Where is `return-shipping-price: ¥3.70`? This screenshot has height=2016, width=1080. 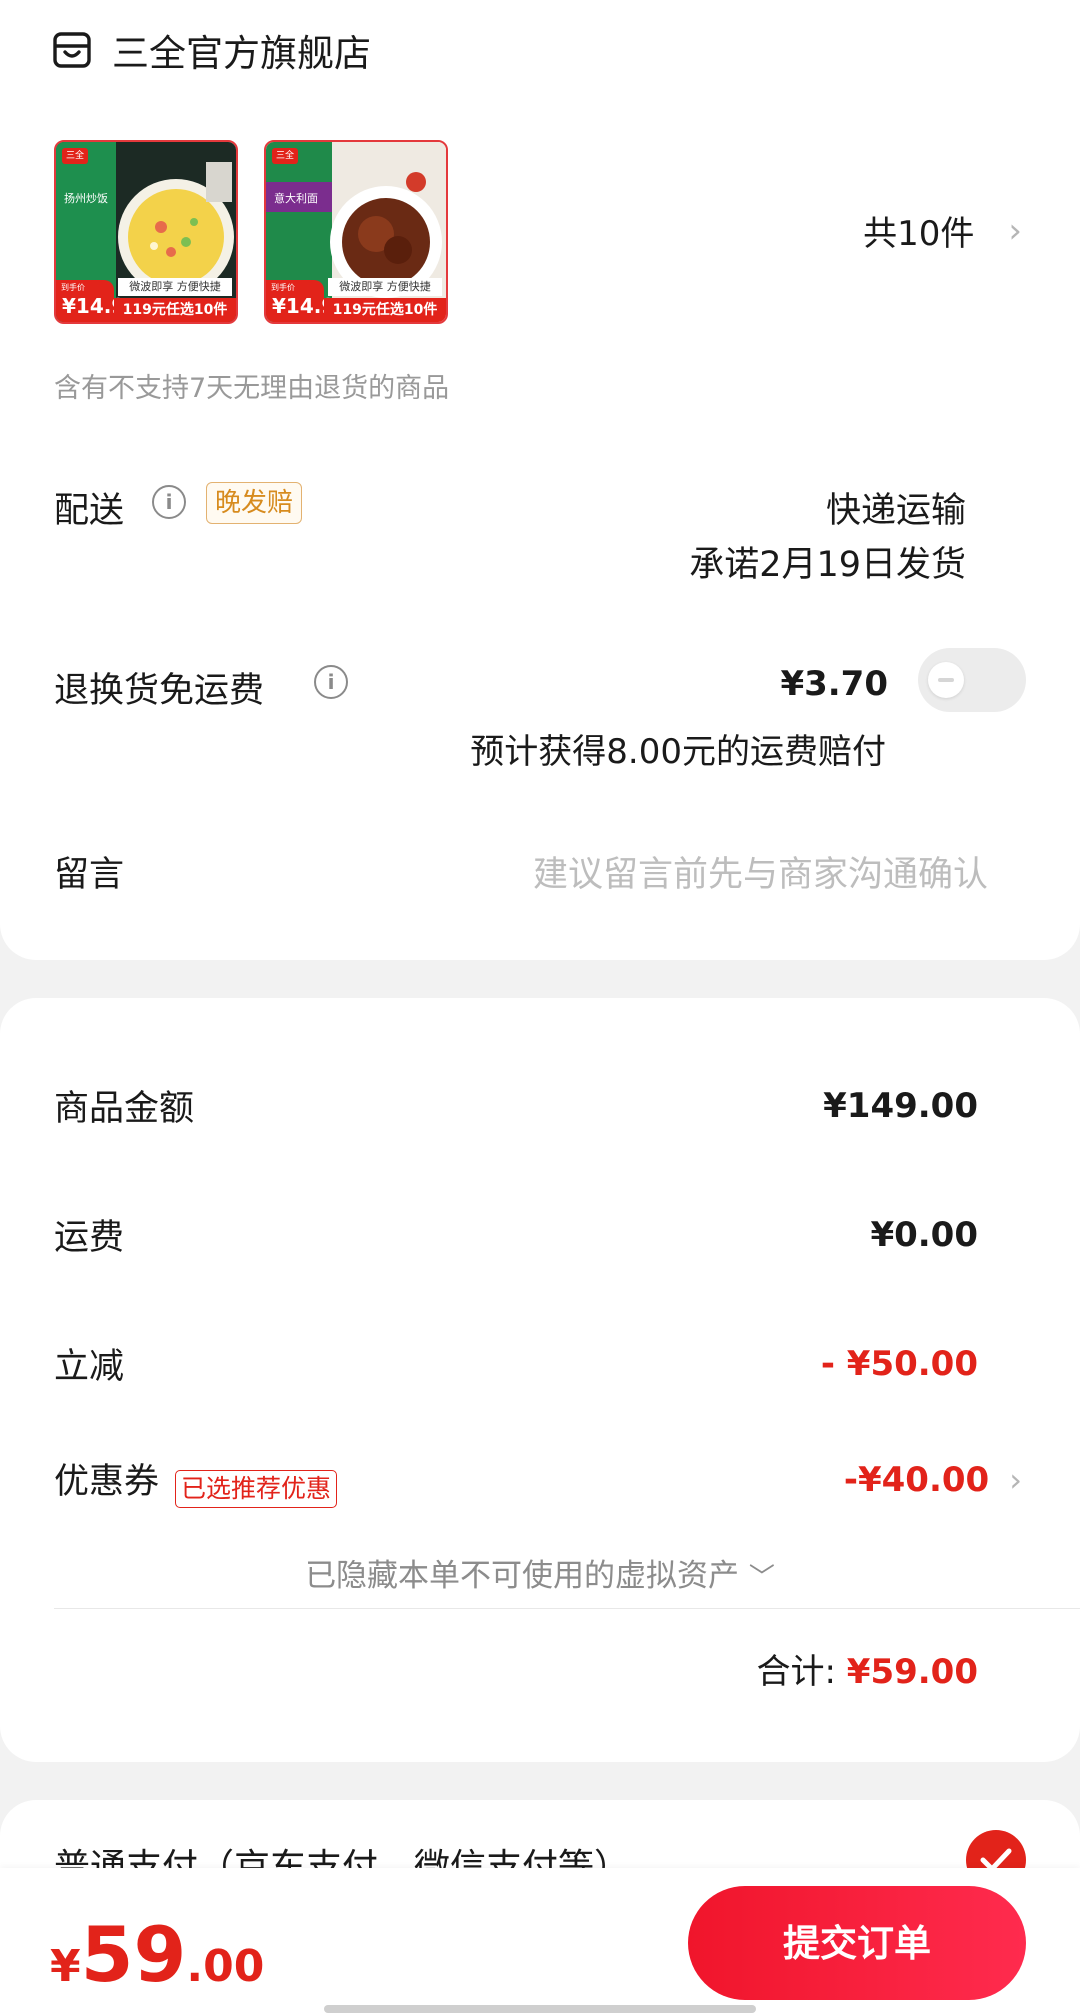
return-shipping-price: ¥3.70 is located at coordinates (834, 684).